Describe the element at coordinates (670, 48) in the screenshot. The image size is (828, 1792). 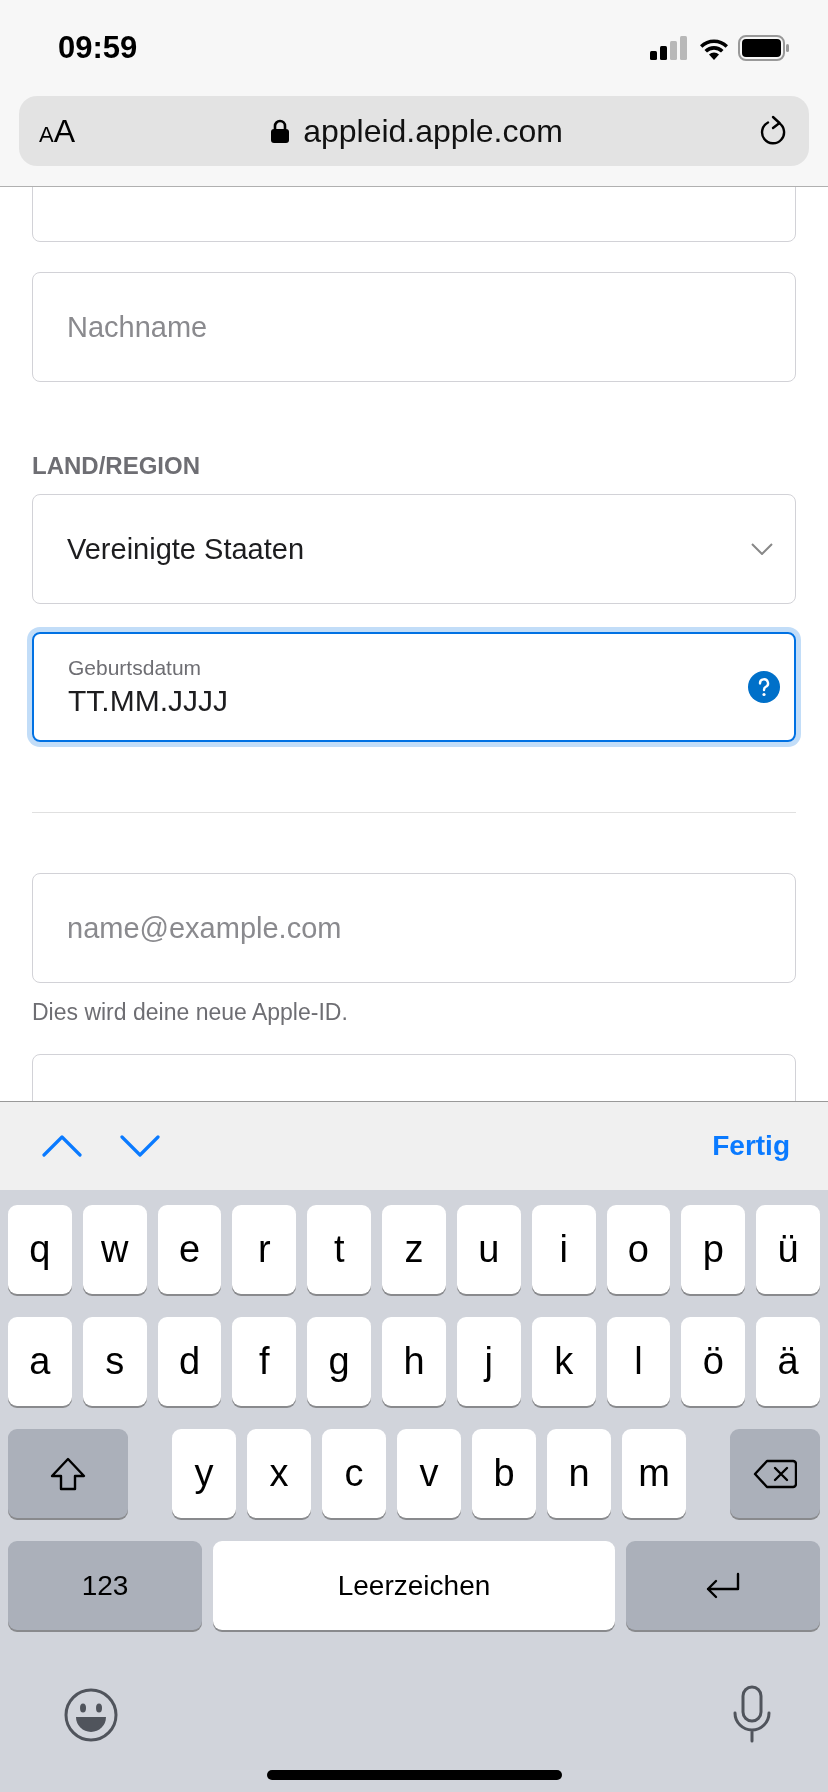
I see `signal-icon` at that location.